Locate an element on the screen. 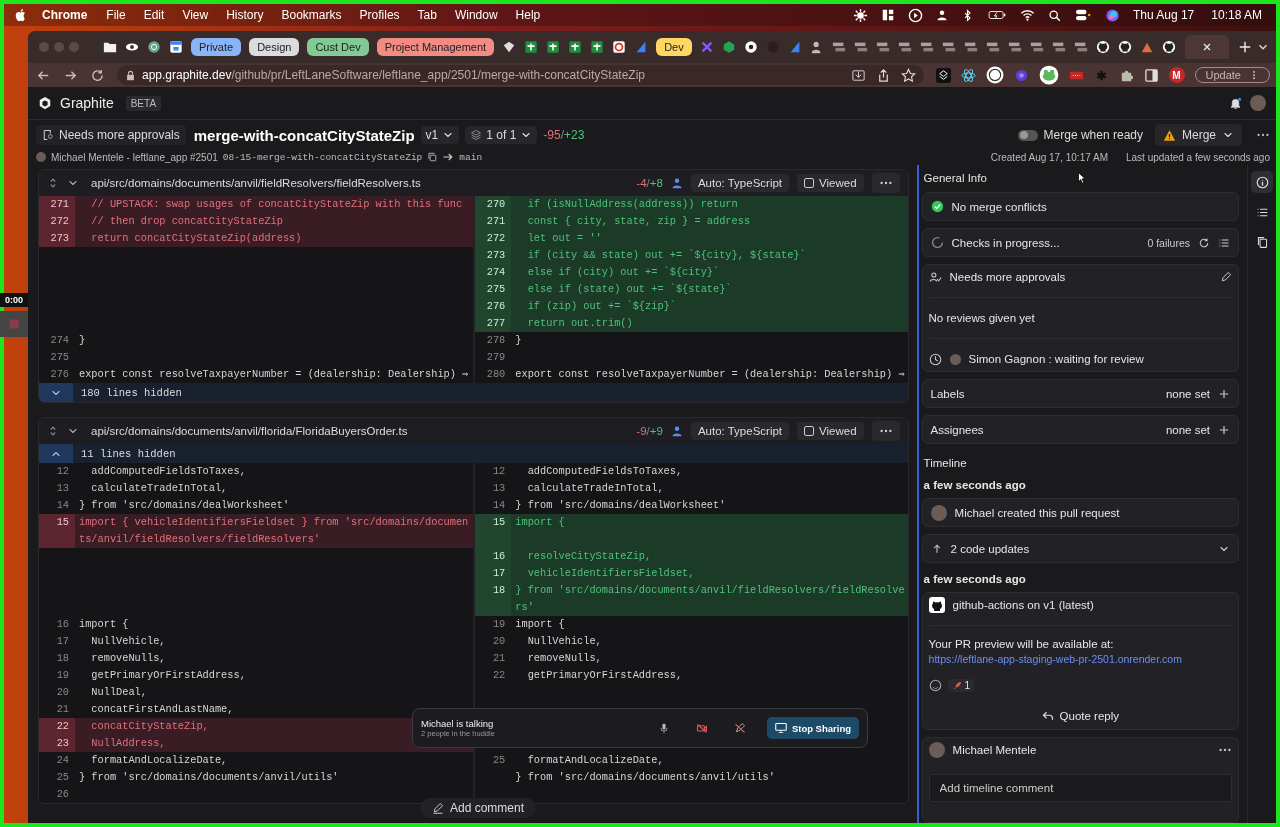 The image size is (1280, 827). comment-input: Add timeline comment is located at coordinates (1080, 788).